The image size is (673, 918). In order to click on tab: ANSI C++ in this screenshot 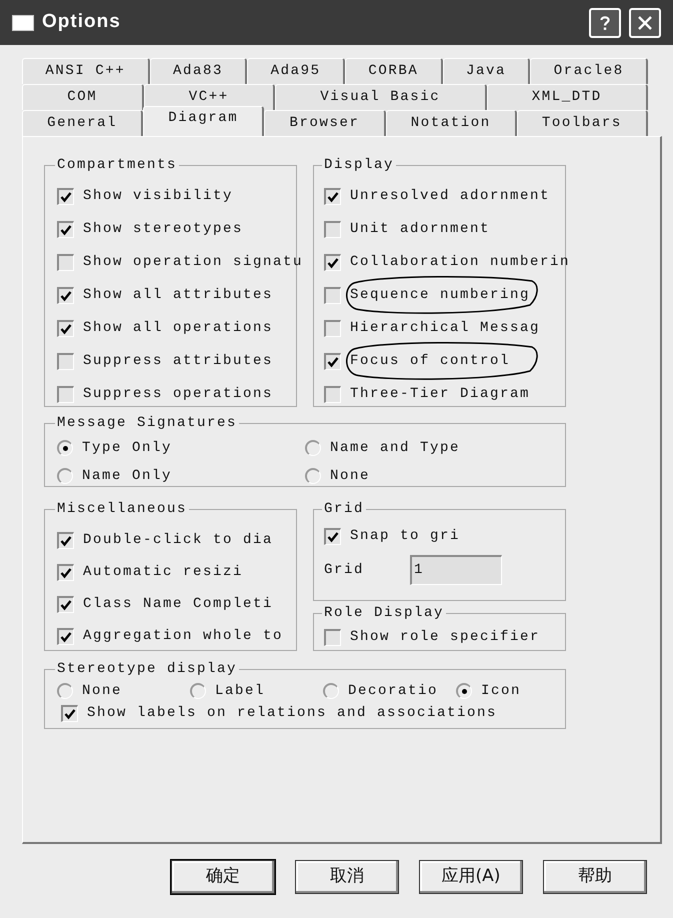, I will do `click(86, 71)`.